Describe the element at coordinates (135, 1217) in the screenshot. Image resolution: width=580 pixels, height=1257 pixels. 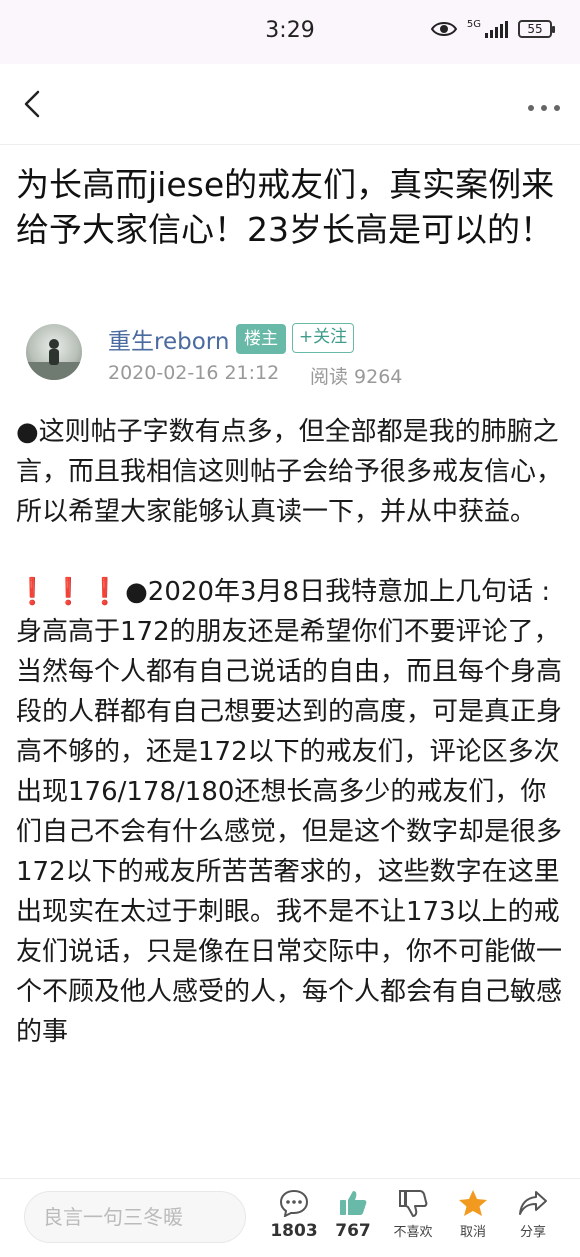
I see `comment-input` at that location.